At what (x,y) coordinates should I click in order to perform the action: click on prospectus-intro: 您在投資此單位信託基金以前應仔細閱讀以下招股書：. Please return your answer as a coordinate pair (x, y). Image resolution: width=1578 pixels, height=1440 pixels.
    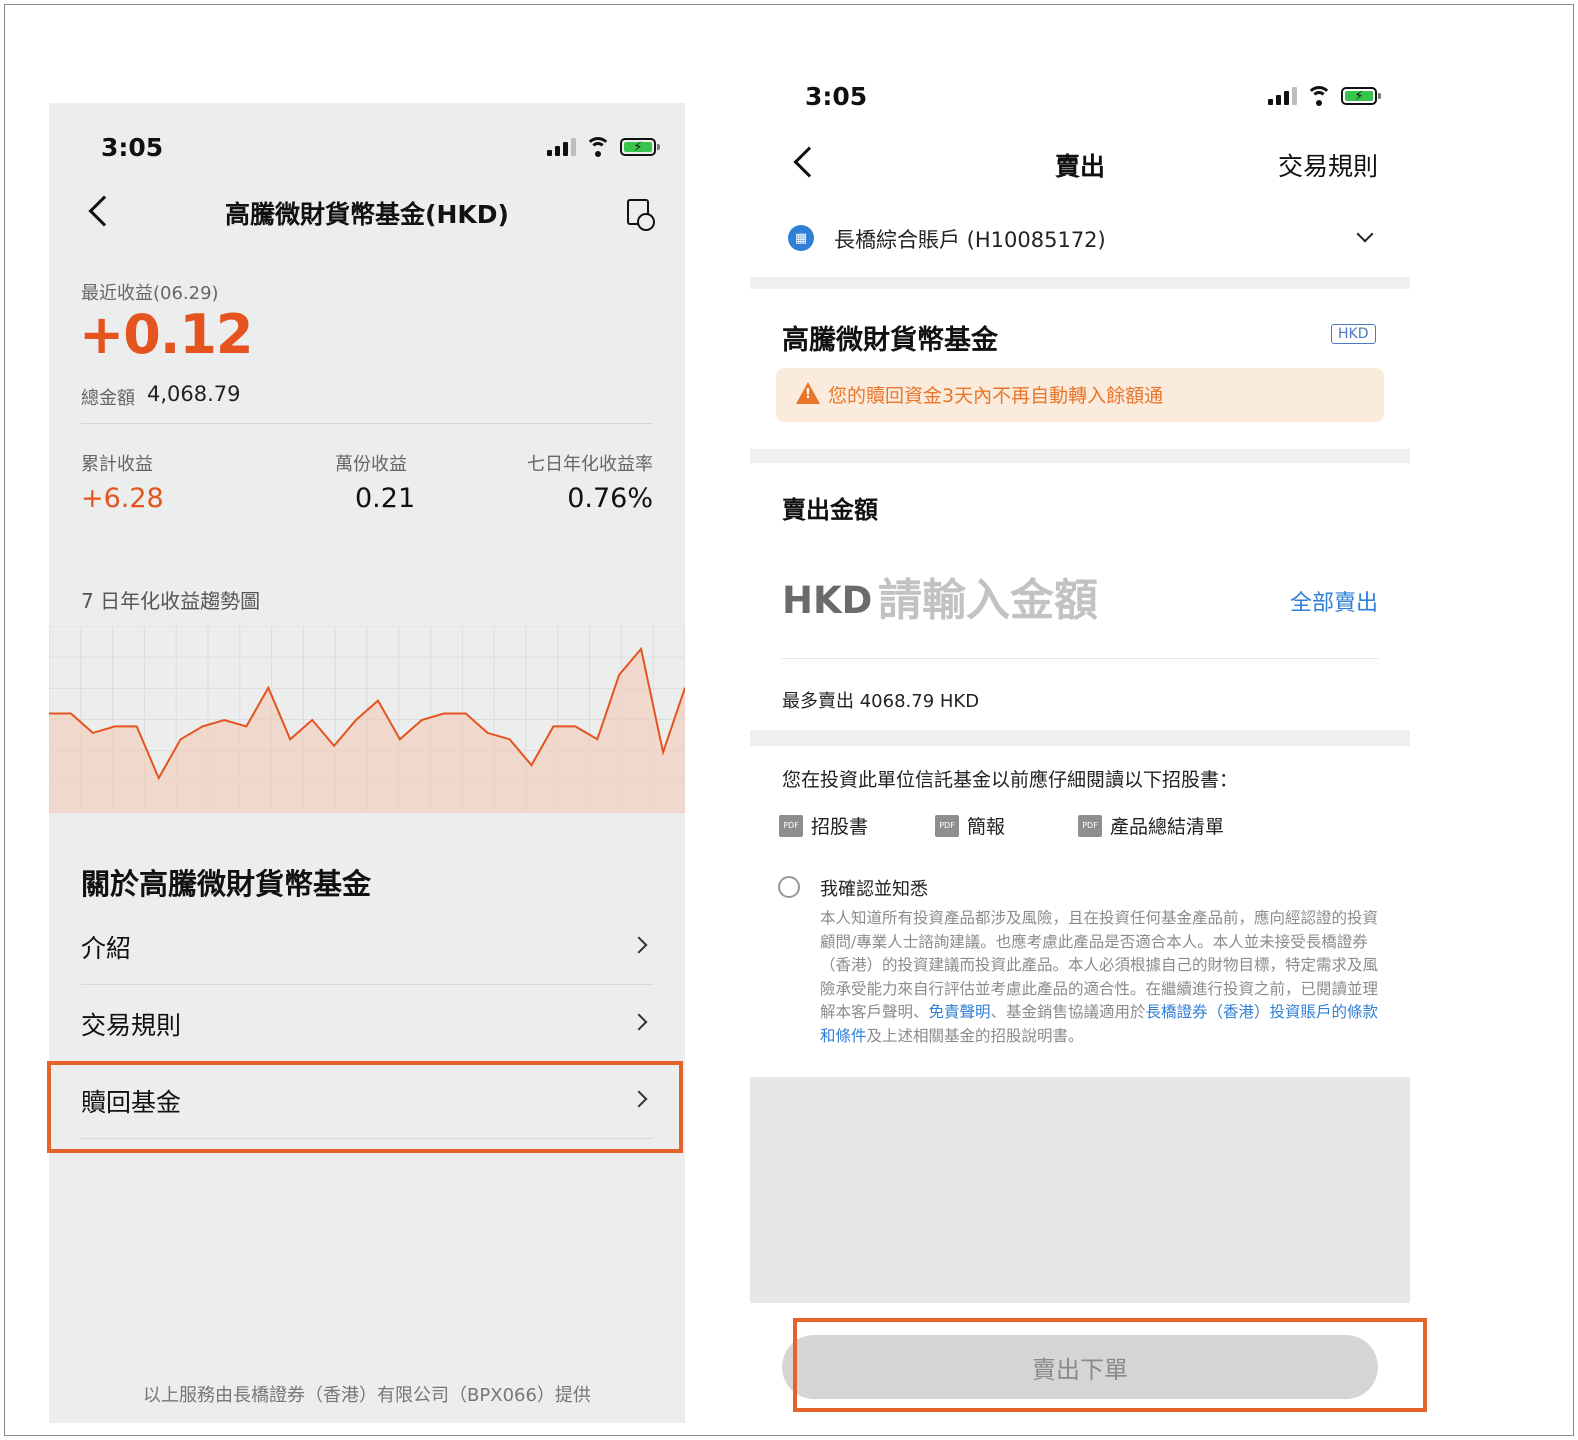
    Looking at the image, I should click on (1010, 780).